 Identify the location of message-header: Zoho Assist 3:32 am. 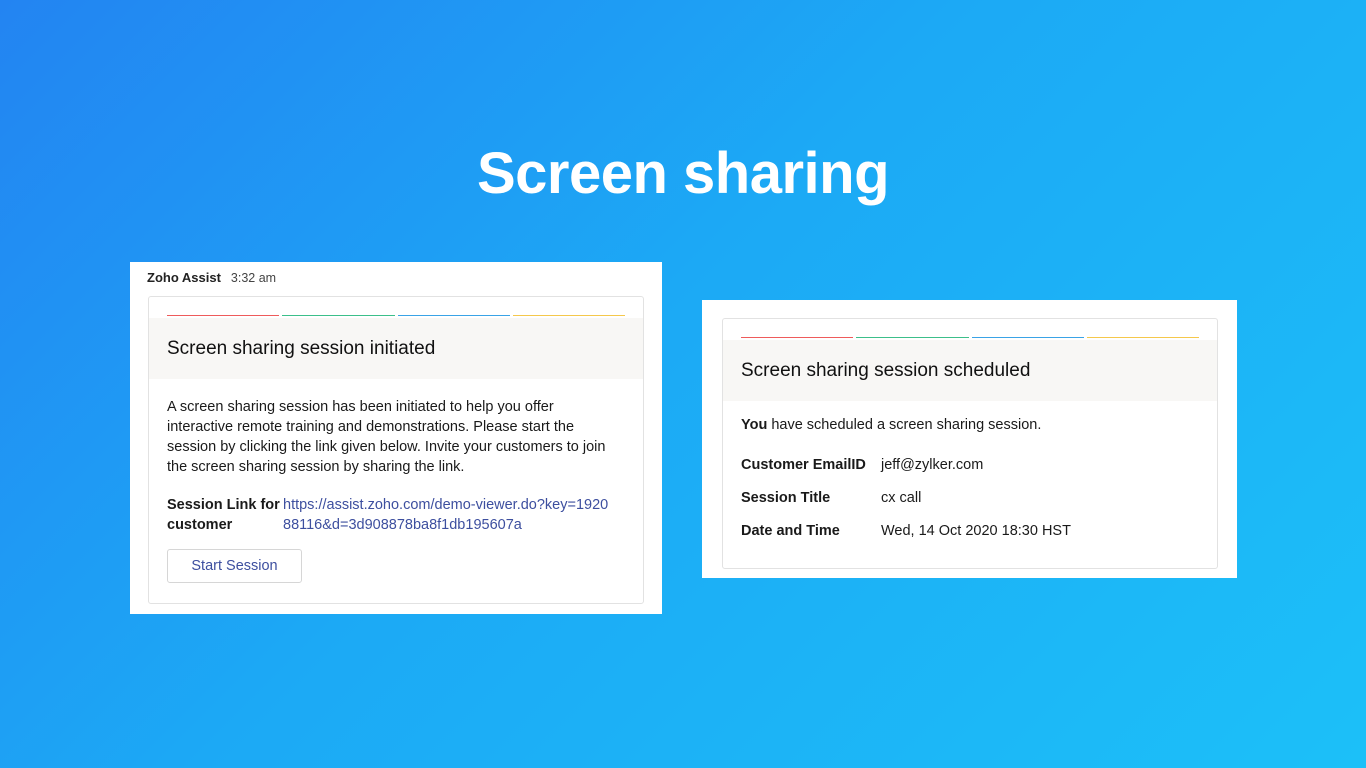
(211, 277).